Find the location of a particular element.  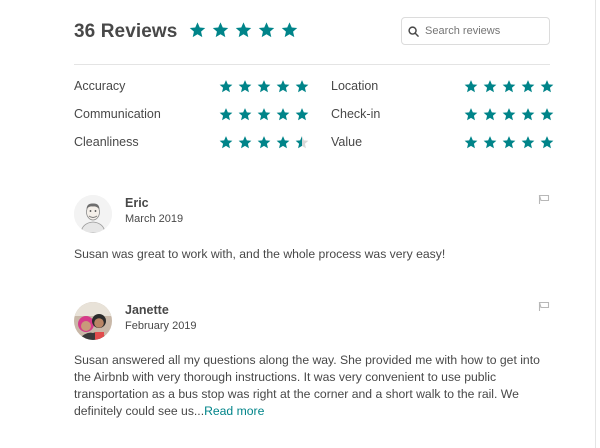

category-label-check-in: Check-in is located at coordinates (356, 114).